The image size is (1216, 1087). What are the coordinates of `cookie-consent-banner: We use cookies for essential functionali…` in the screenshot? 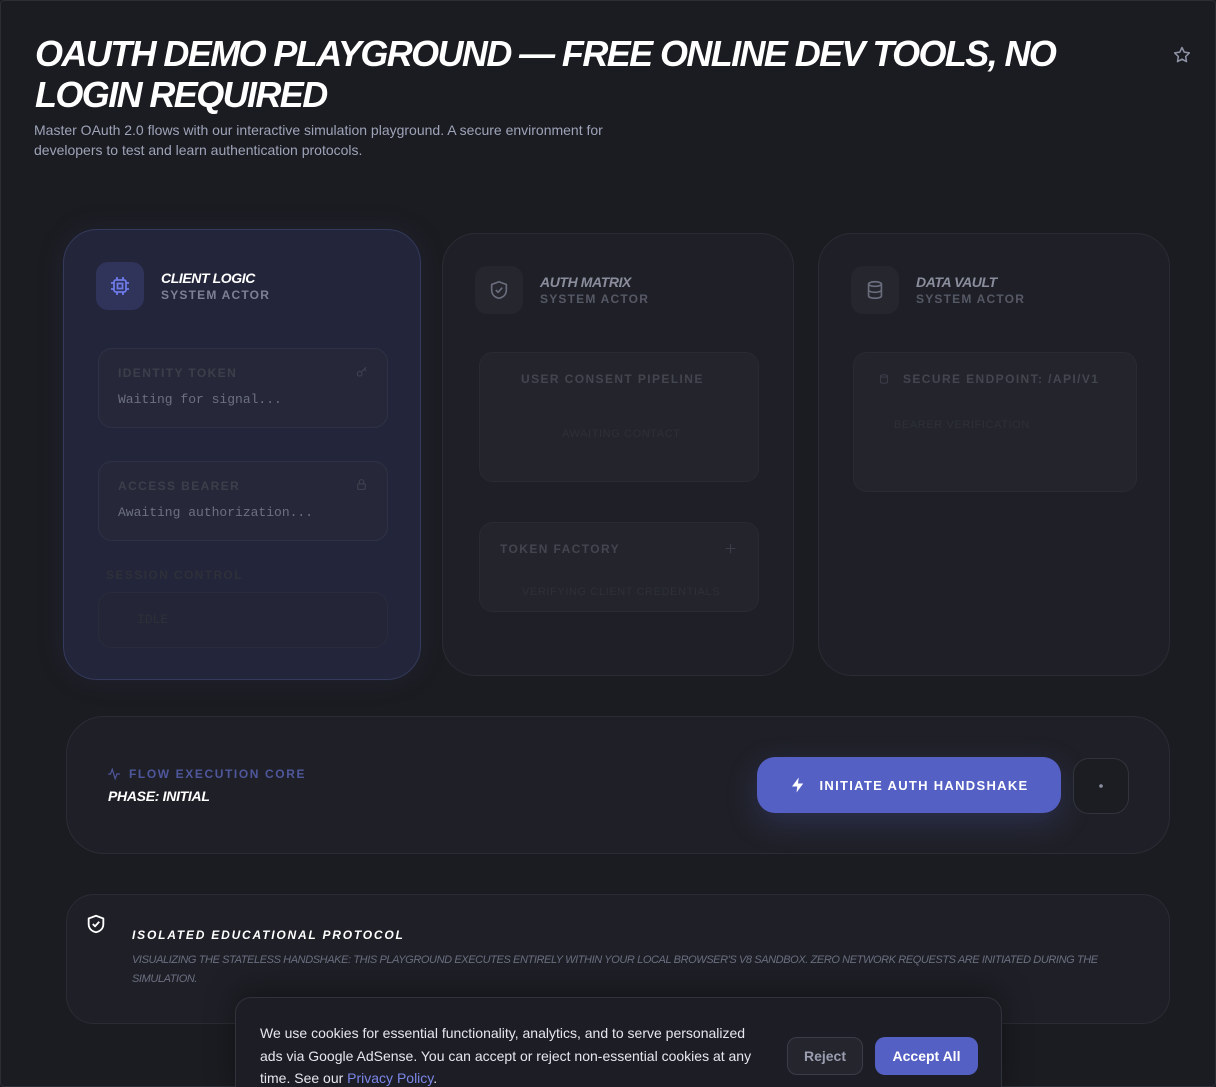 It's located at (618, 1042).